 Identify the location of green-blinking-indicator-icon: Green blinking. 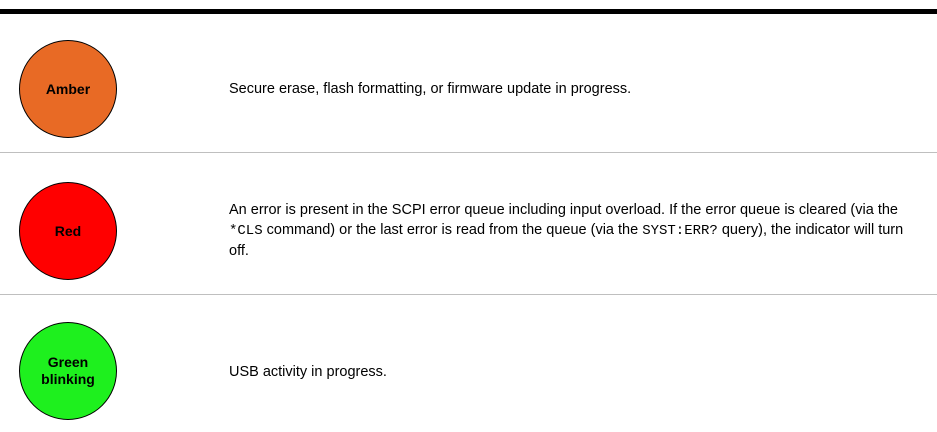
(68, 371).